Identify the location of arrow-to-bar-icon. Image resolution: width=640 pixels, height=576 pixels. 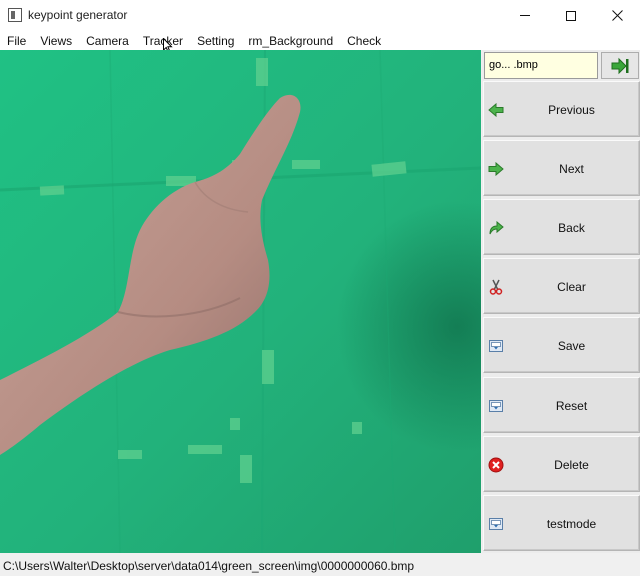
(620, 65).